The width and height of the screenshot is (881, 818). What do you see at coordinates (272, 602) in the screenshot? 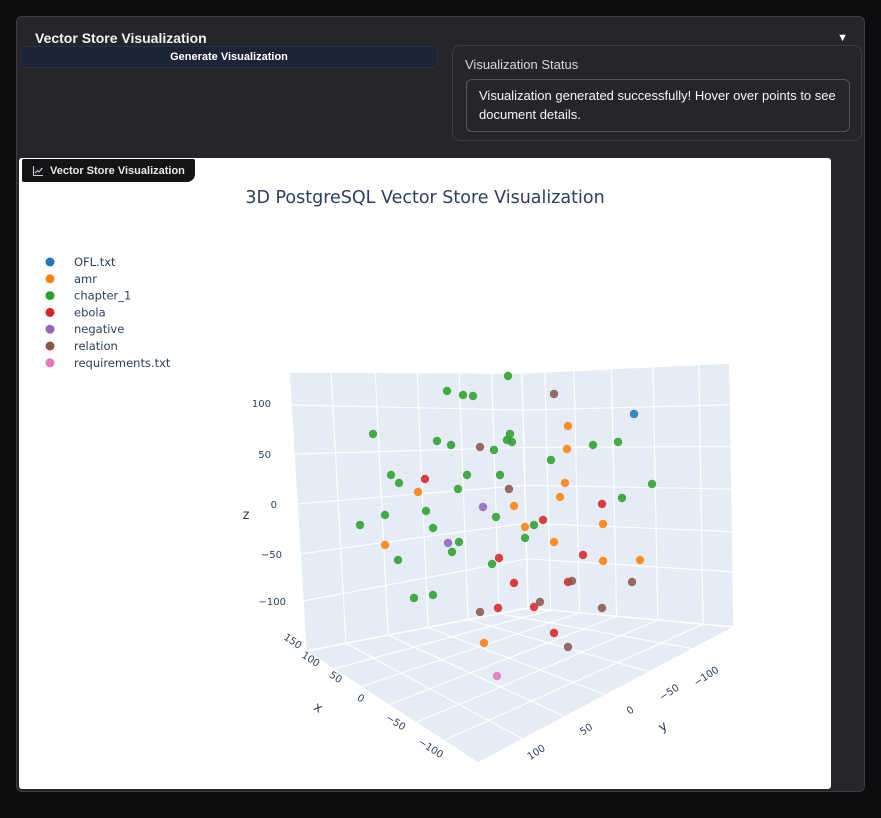
I see `z-tick-label: −100` at bounding box center [272, 602].